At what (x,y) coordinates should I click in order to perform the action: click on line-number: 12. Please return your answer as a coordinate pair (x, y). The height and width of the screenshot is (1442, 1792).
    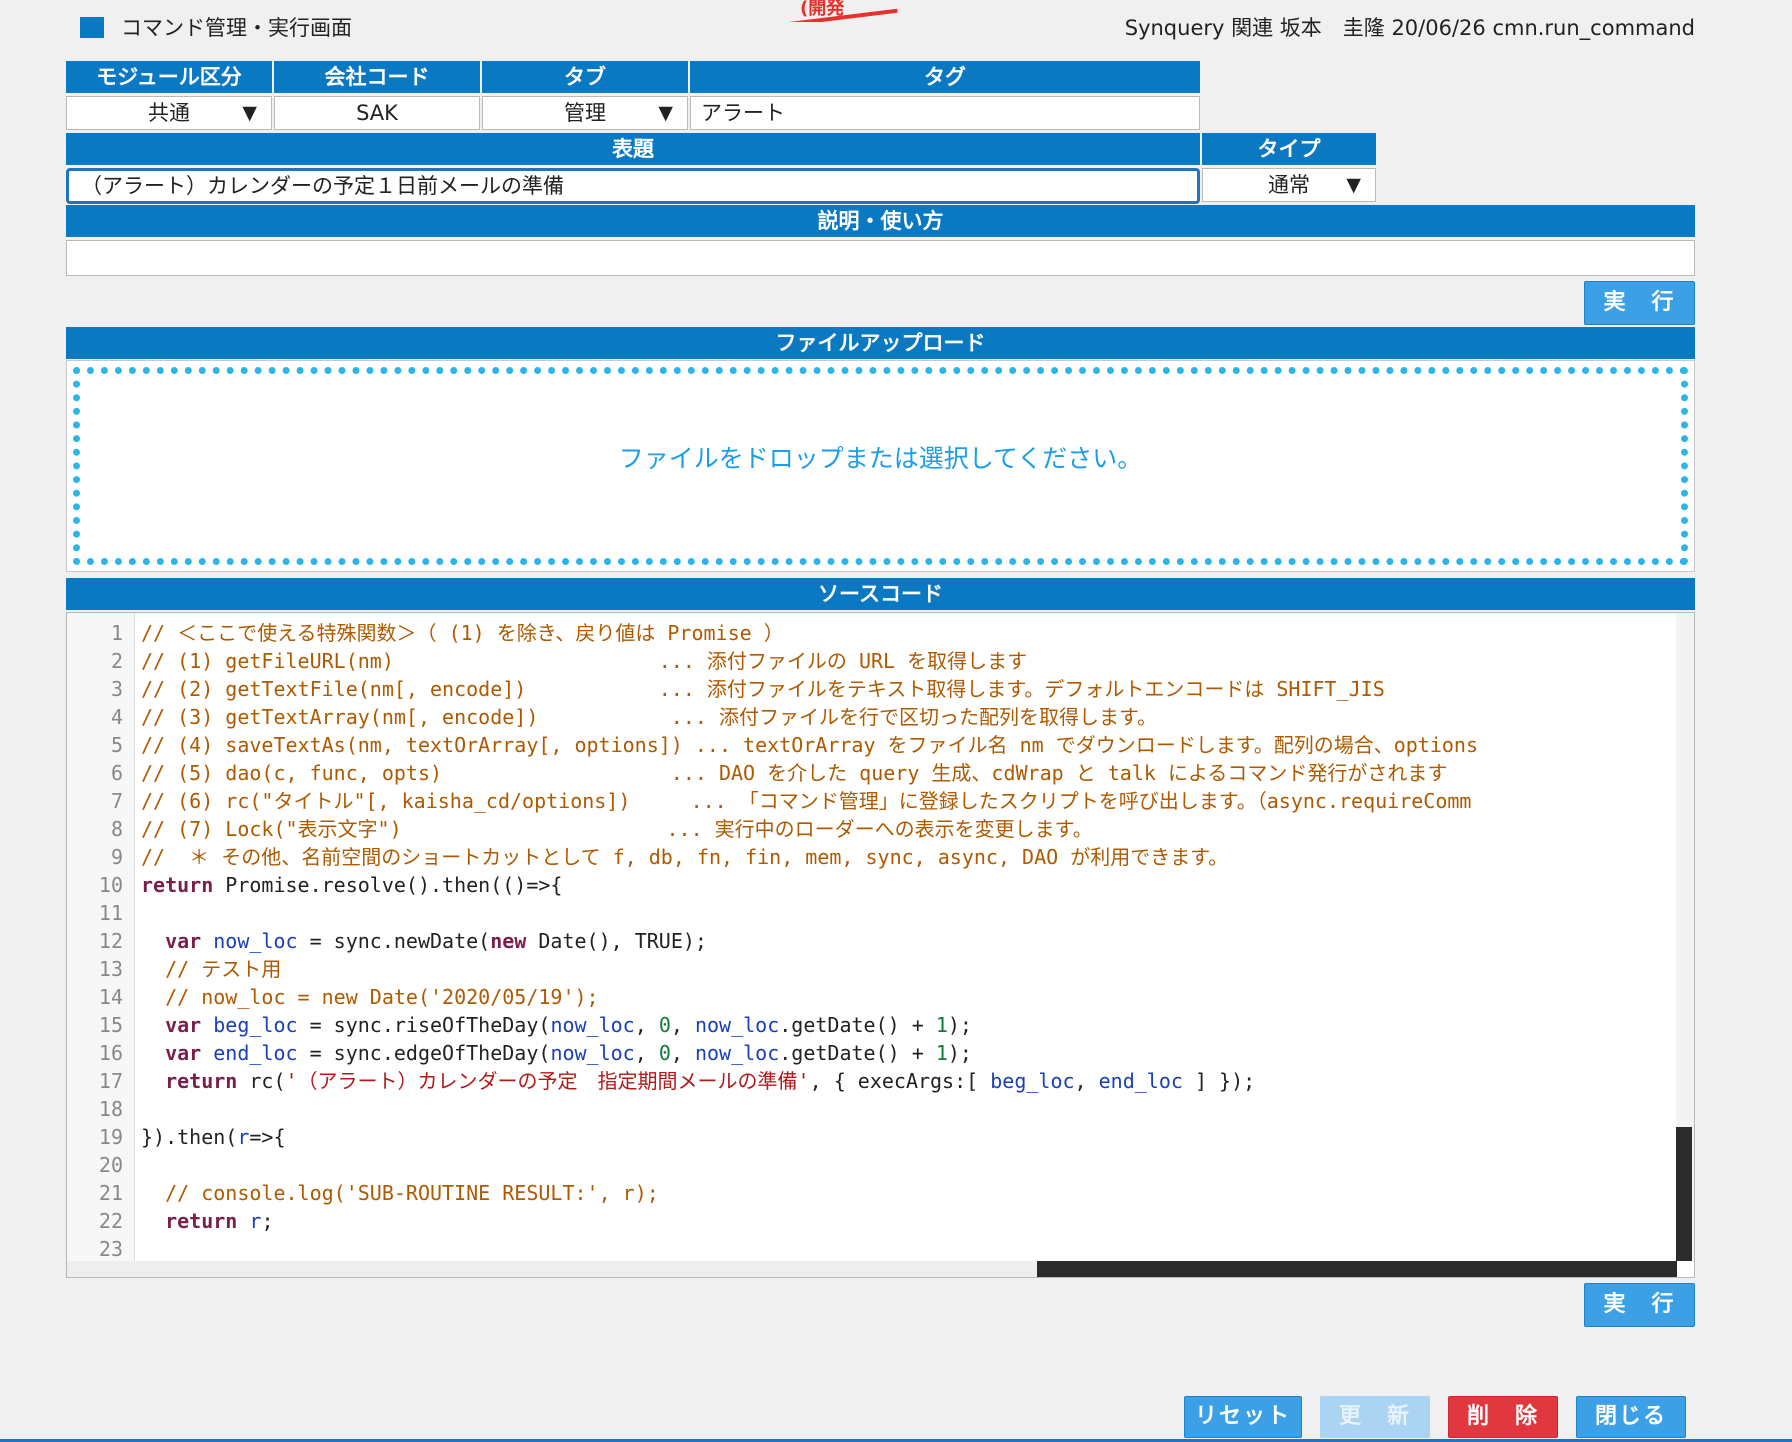
    Looking at the image, I should click on (110, 941).